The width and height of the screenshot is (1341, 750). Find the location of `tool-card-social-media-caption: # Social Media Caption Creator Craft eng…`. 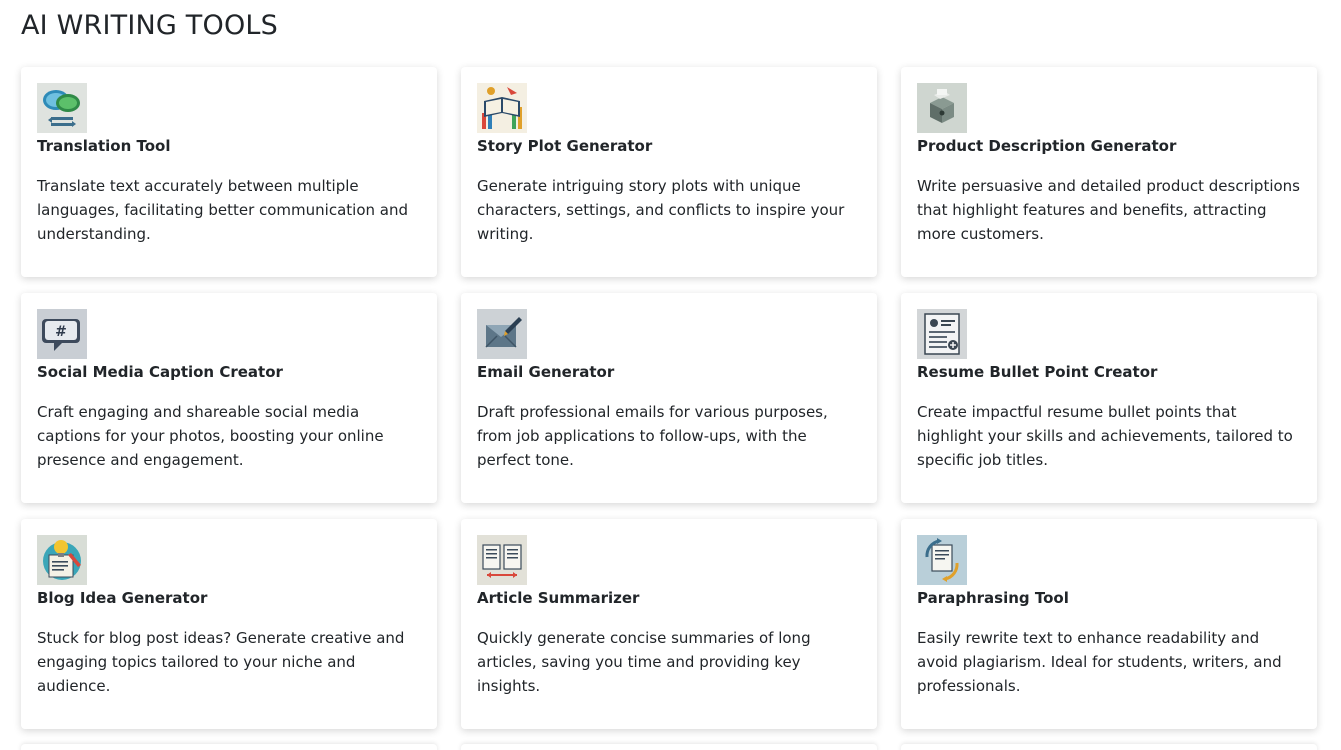

tool-card-social-media-caption: # Social Media Caption Creator Craft eng… is located at coordinates (229, 398).